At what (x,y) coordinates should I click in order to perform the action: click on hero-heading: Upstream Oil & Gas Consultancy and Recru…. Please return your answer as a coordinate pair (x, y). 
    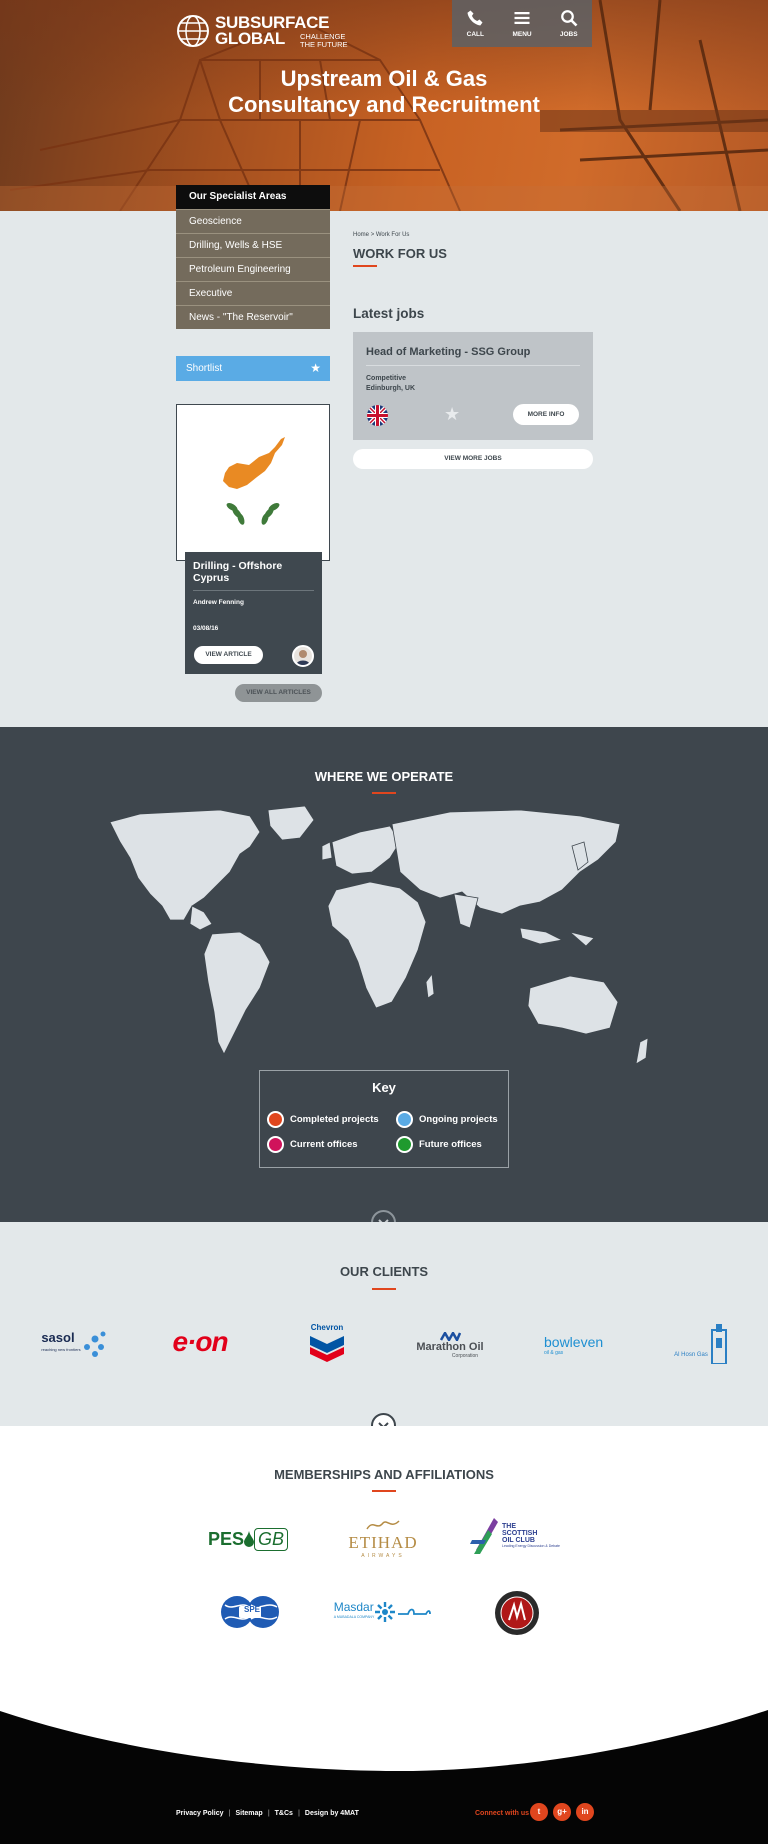
    Looking at the image, I should click on (384, 92).